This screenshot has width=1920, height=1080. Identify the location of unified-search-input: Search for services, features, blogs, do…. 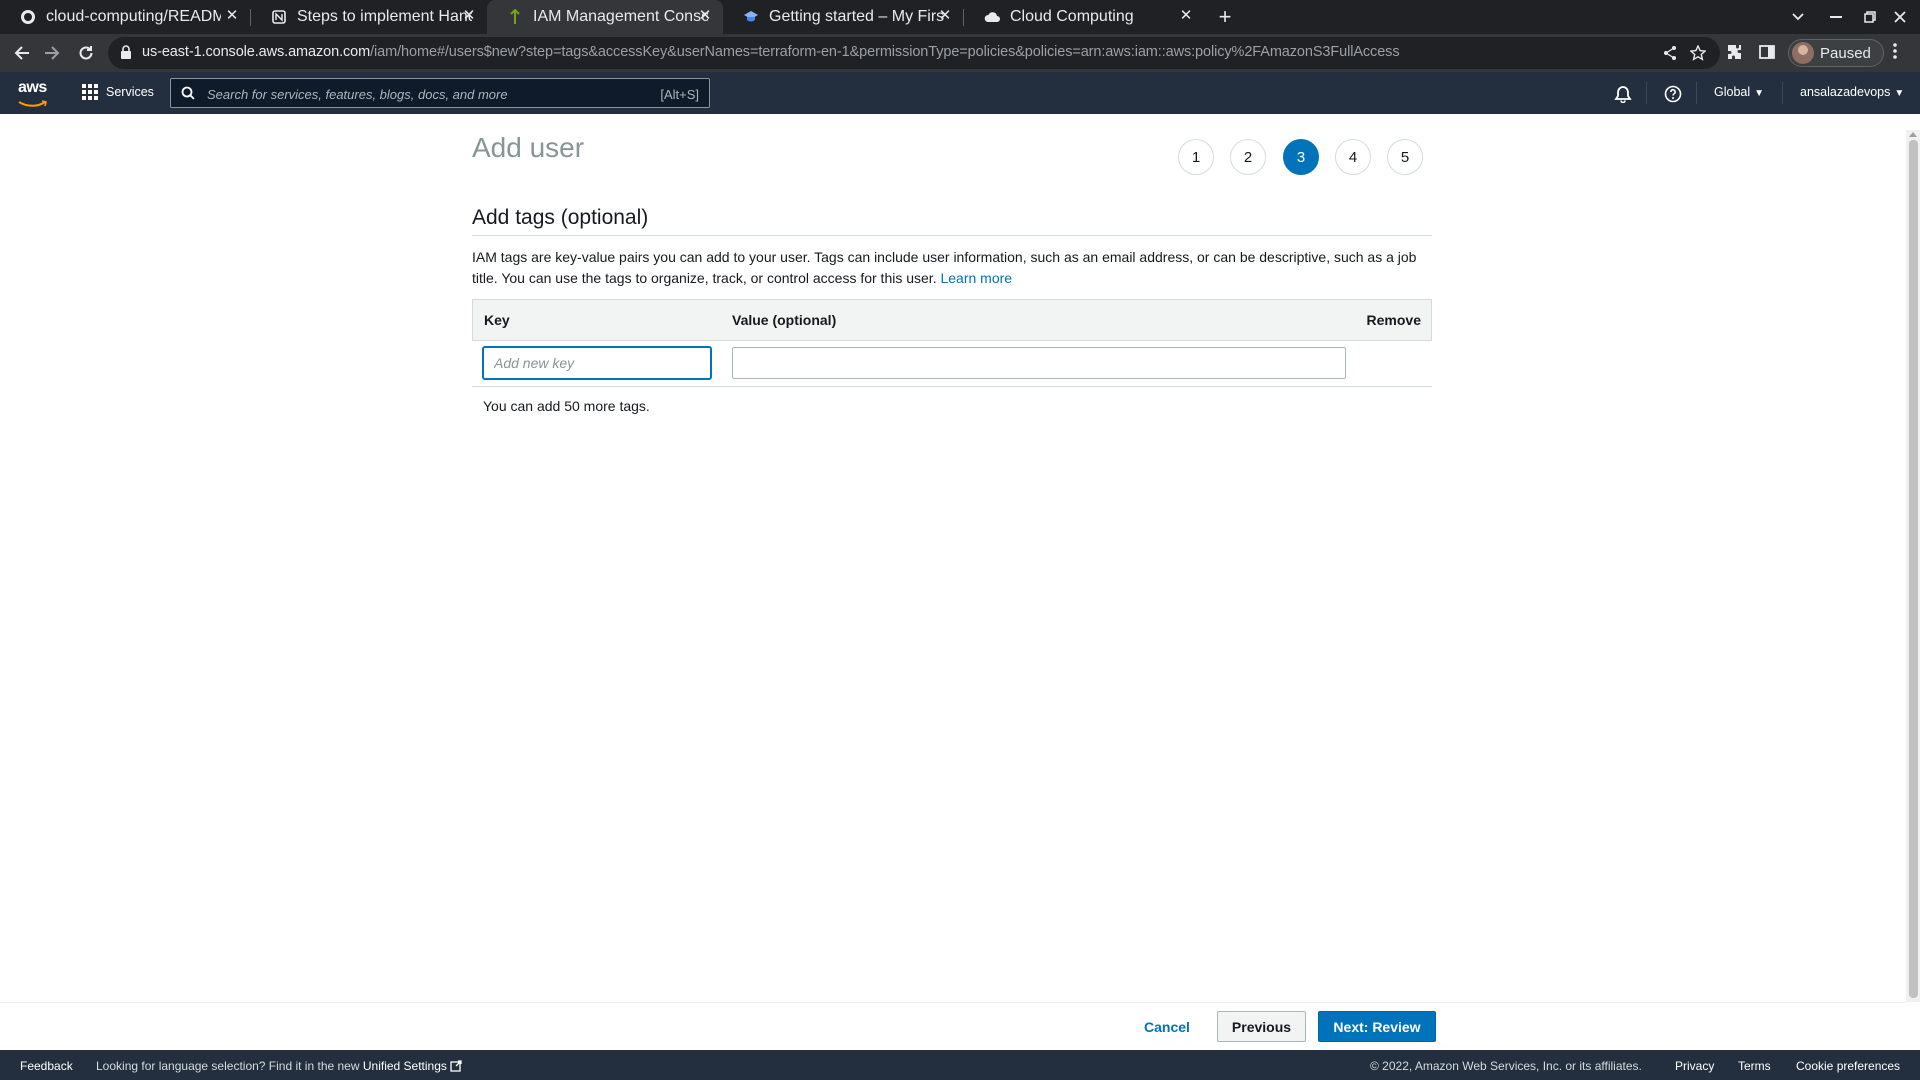
(440, 93).